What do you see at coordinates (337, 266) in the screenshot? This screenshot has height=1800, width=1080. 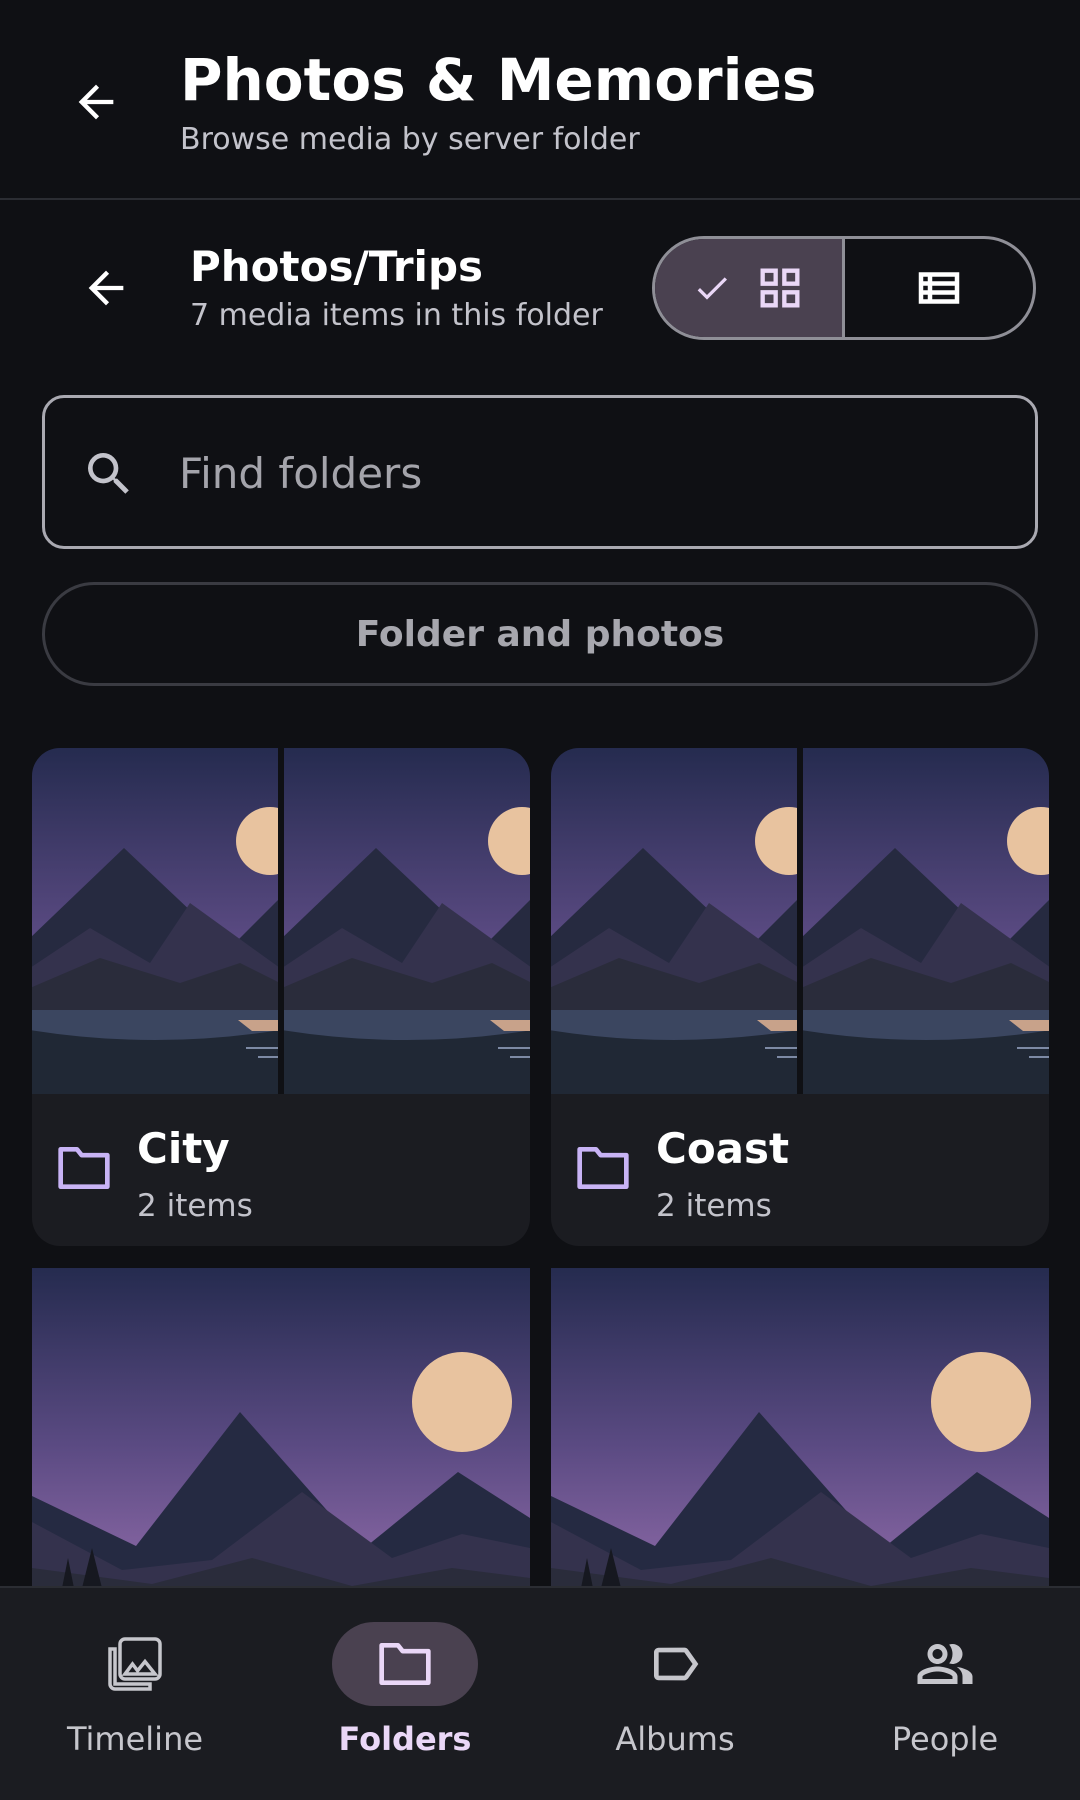 I see `folder-path: Photos/Trips` at bounding box center [337, 266].